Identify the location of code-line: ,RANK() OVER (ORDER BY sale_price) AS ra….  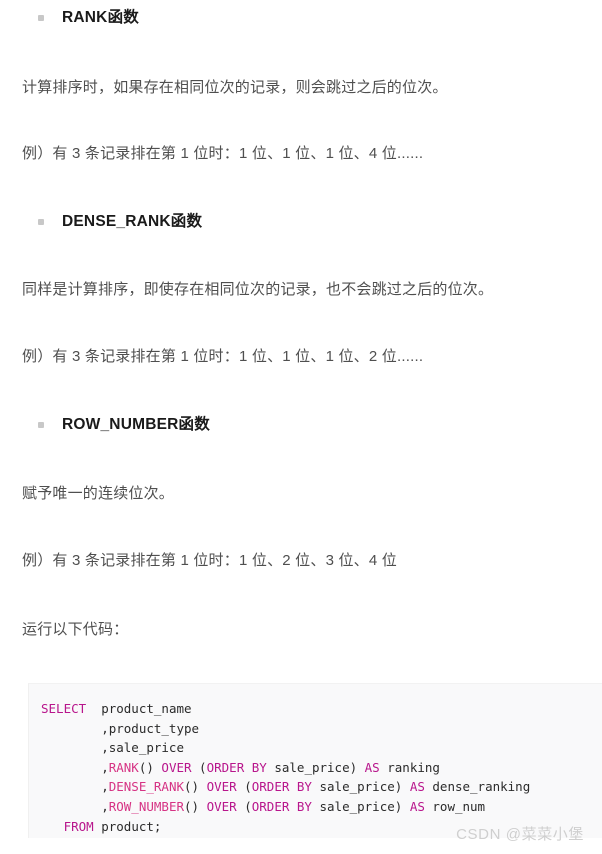
(321, 768).